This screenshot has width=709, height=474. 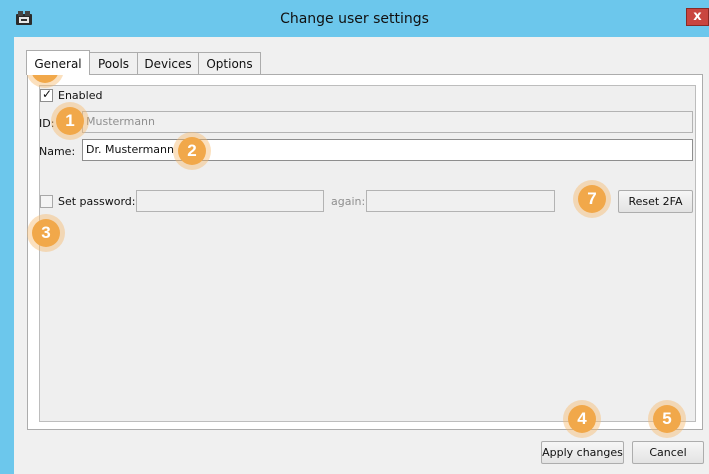 What do you see at coordinates (80, 95) in the screenshot?
I see `enabled-label: Enabled` at bounding box center [80, 95].